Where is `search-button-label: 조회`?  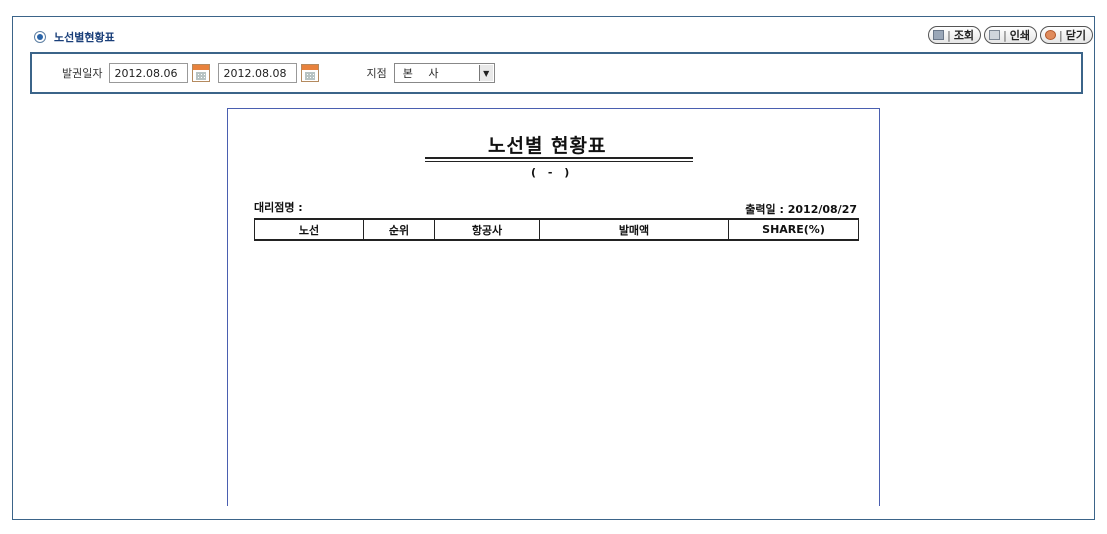
search-button-label: 조회 is located at coordinates (964, 35).